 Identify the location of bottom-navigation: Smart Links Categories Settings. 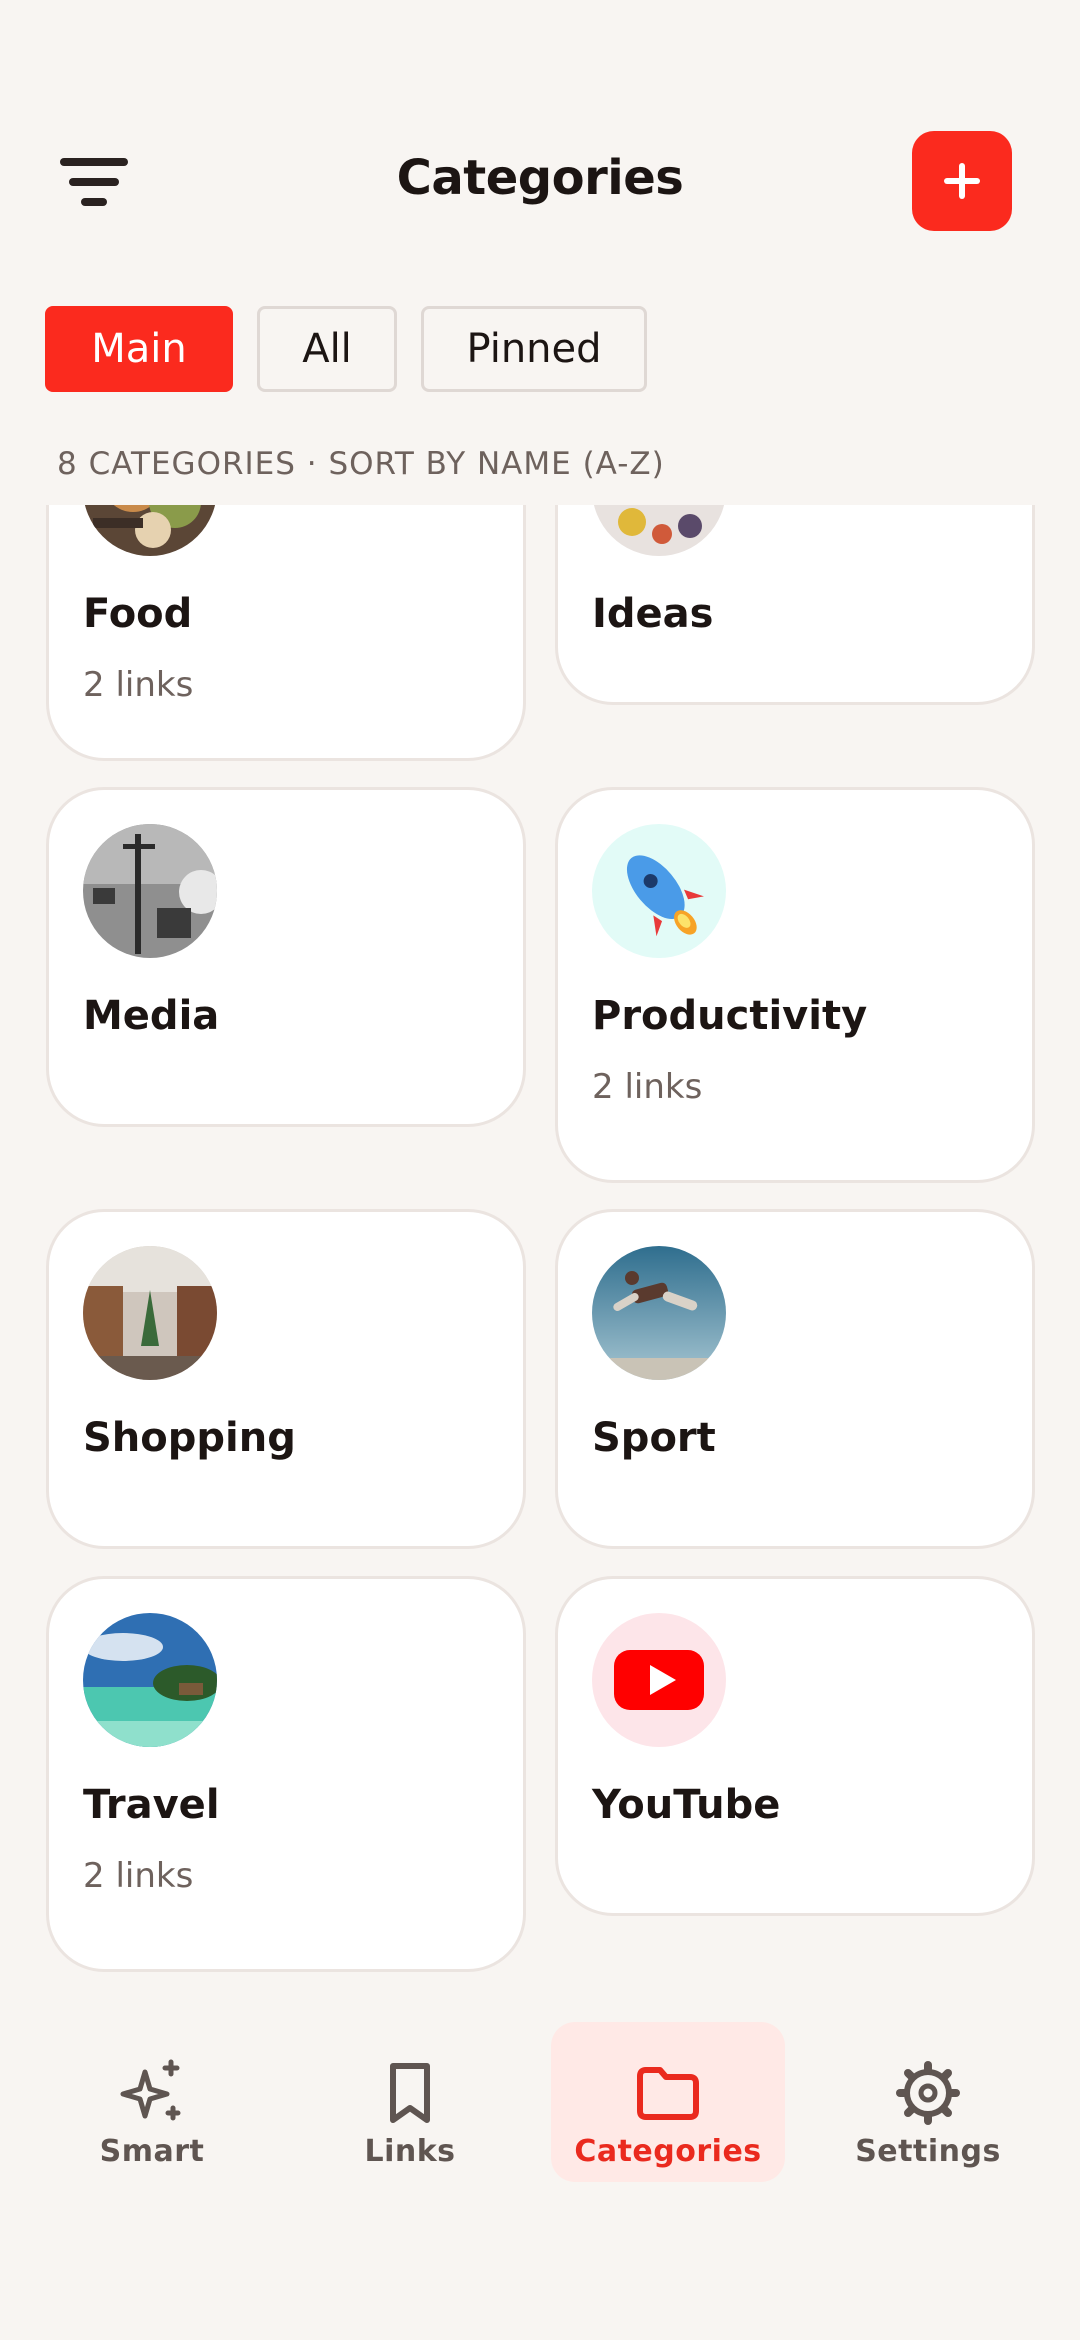
(540, 2110).